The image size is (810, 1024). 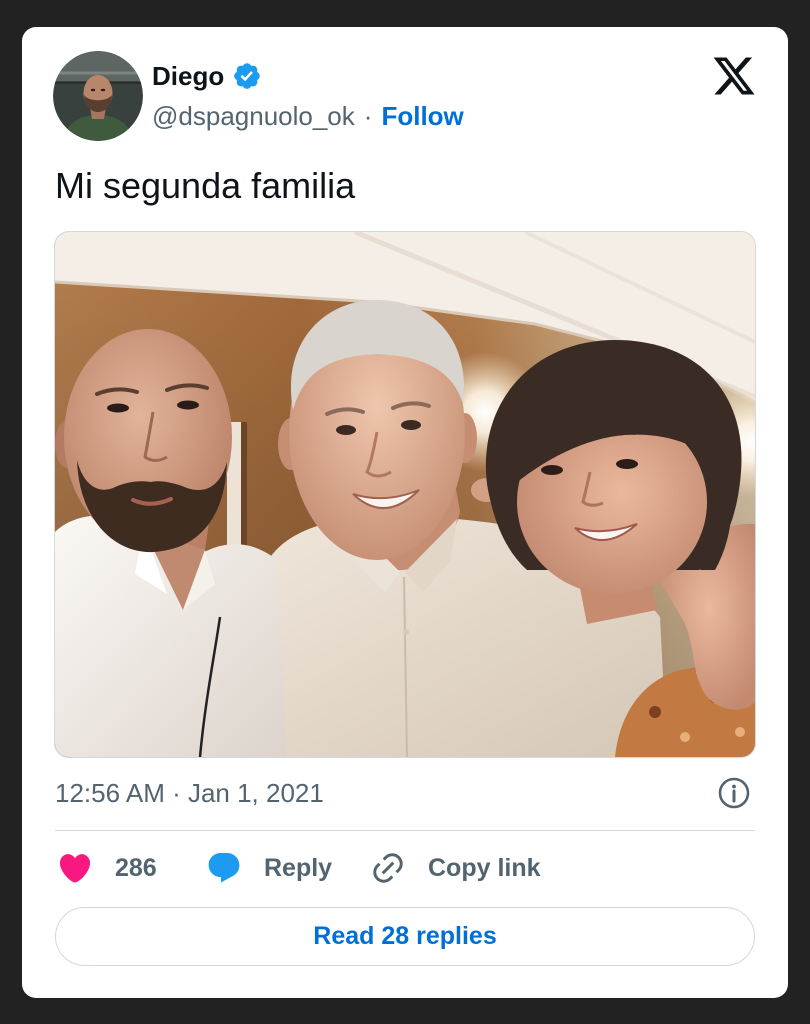 I want to click on reply-bubble-icon, so click(x=224, y=868).